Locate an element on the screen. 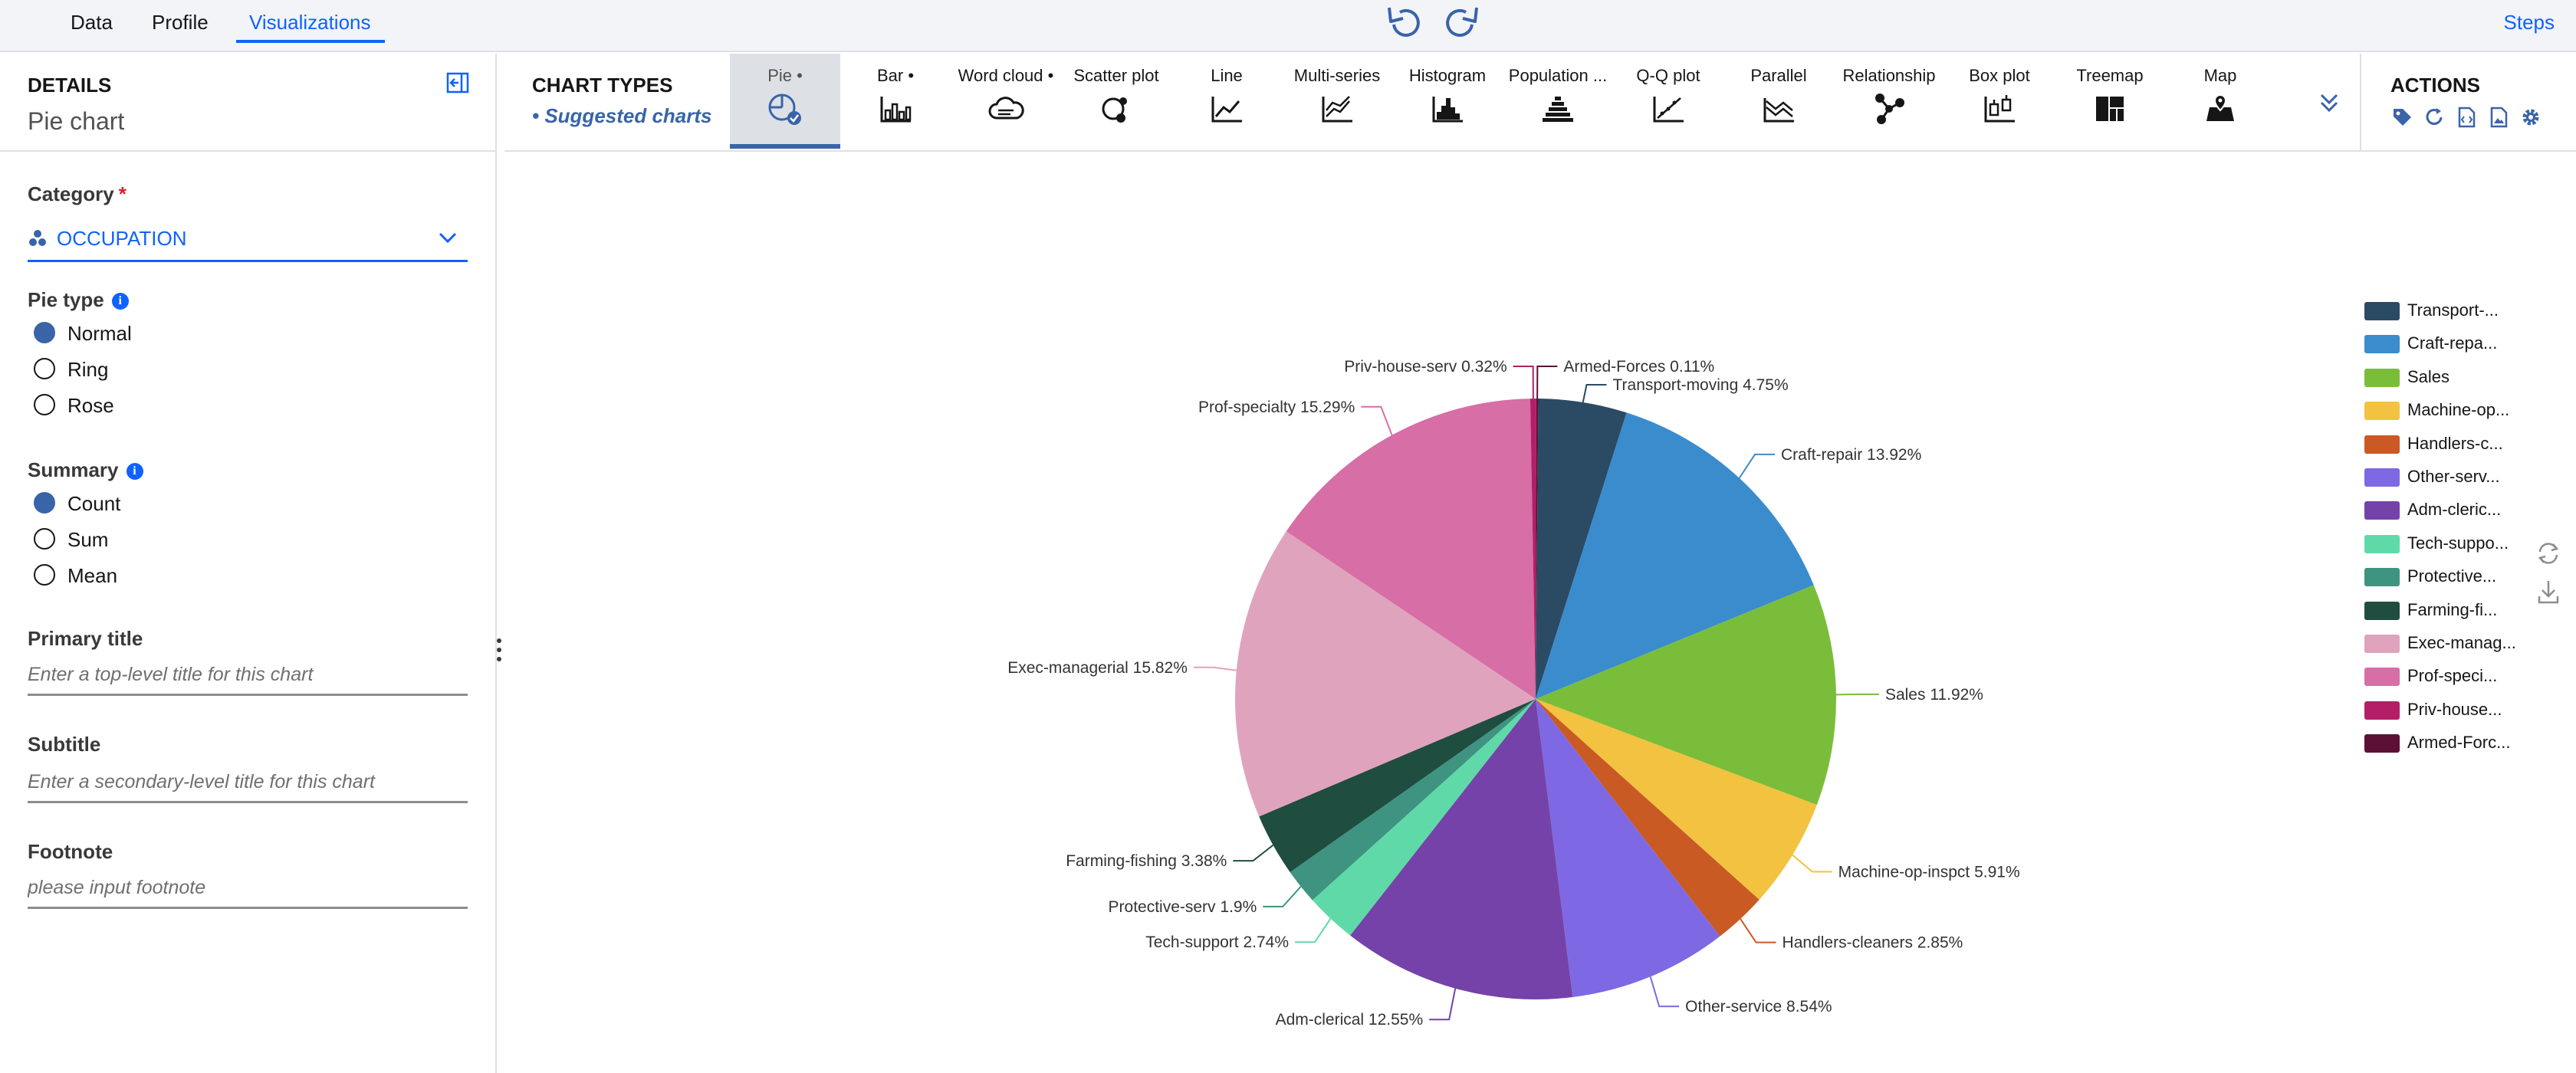  subtitle-input is located at coordinates (248, 783).